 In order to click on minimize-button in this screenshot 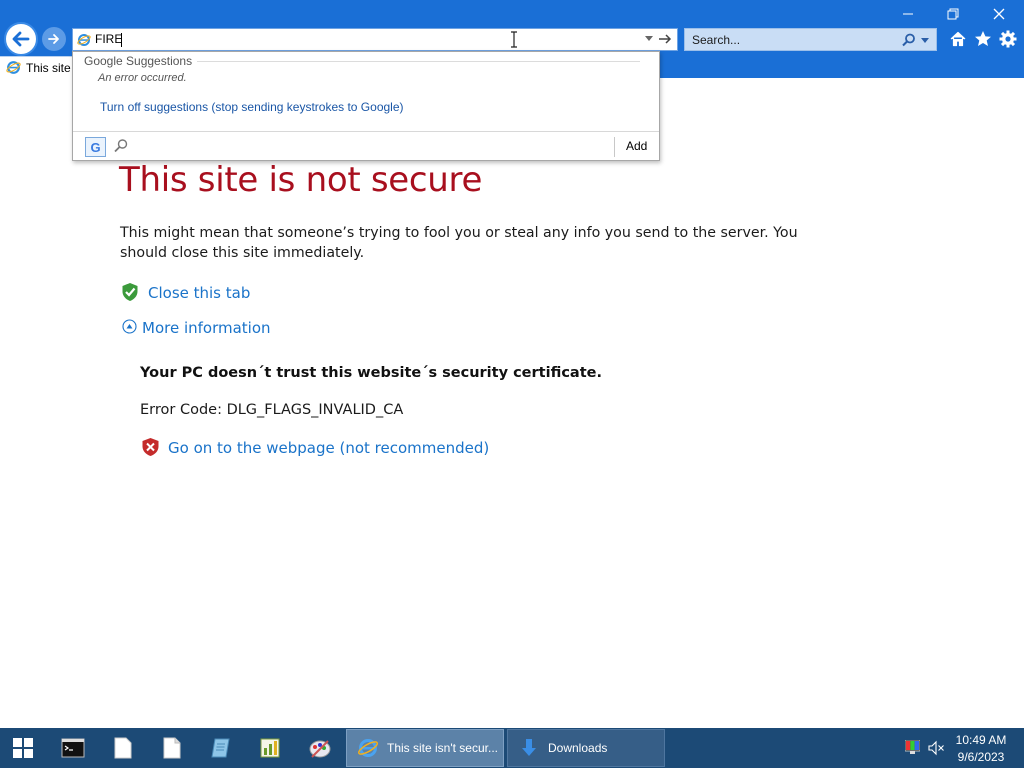, I will do `click(908, 14)`.